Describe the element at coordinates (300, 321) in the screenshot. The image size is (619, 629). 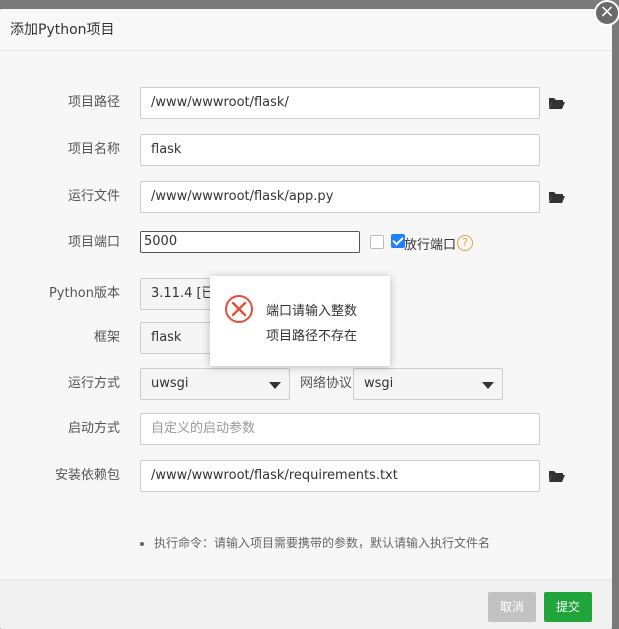
I see `error-toast: 端口请输入整数 项目路径不存在` at that location.